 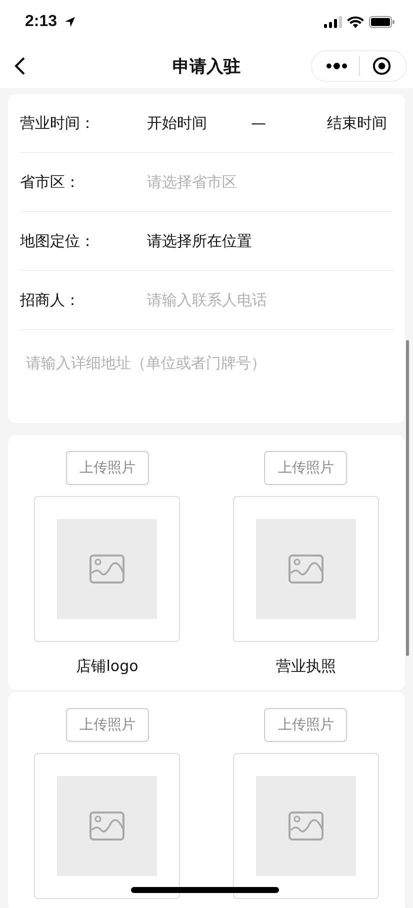 I want to click on input-field: 请输入联系人电话, so click(x=247, y=300).